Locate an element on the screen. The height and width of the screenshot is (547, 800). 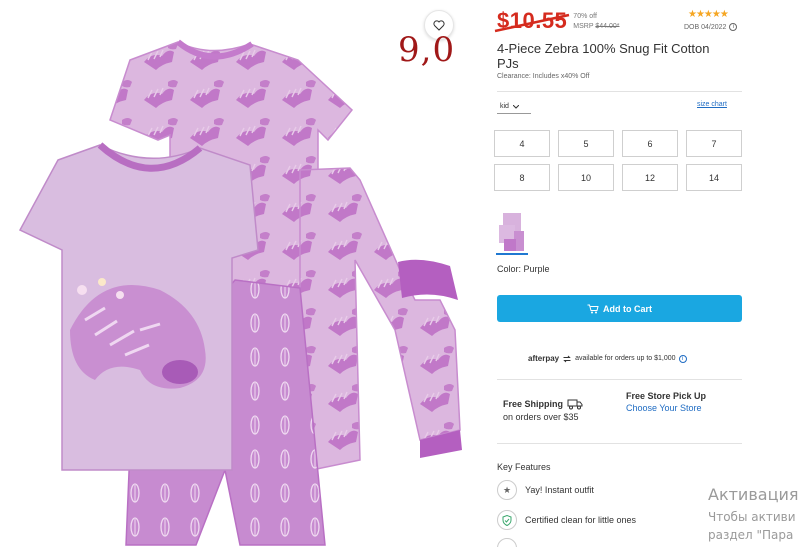
clearance-text: Clearance: Includes x40% Off is located at coordinates (543, 76).